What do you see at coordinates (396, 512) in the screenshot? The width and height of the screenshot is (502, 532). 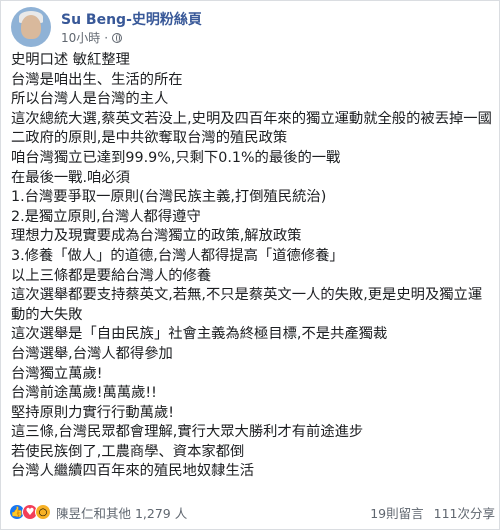 I see `comments-count: 19則留言` at bounding box center [396, 512].